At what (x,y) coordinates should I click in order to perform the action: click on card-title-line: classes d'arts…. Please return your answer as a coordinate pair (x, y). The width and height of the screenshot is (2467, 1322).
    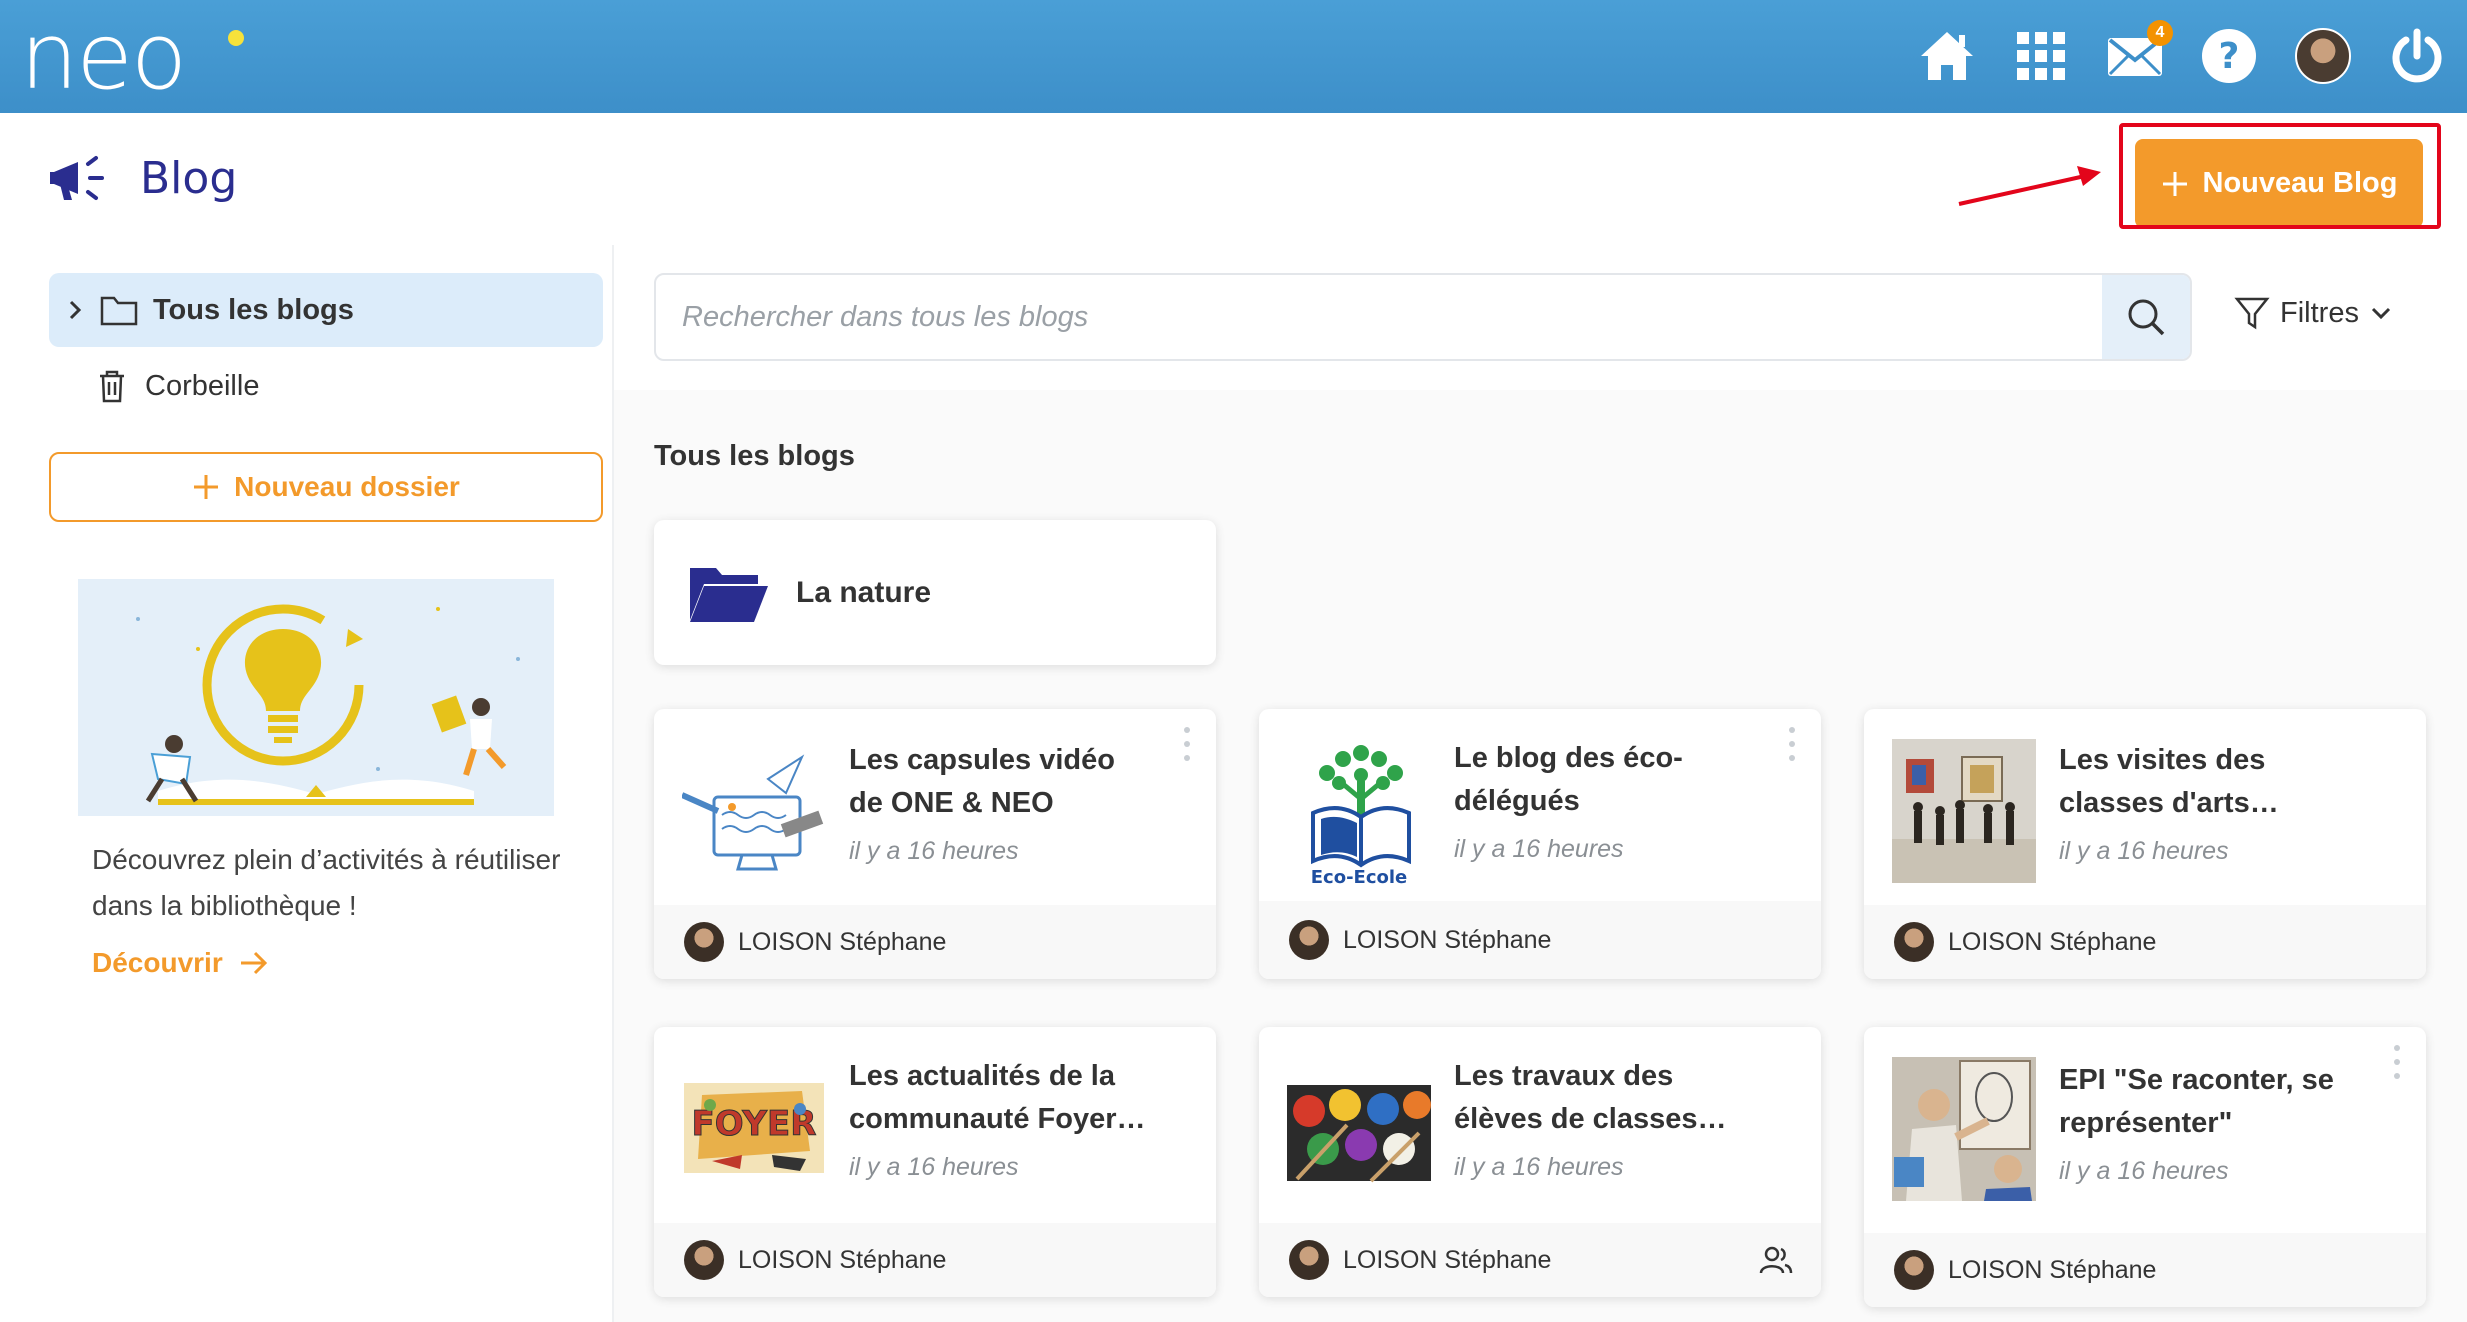
    Looking at the image, I should click on (2169, 803).